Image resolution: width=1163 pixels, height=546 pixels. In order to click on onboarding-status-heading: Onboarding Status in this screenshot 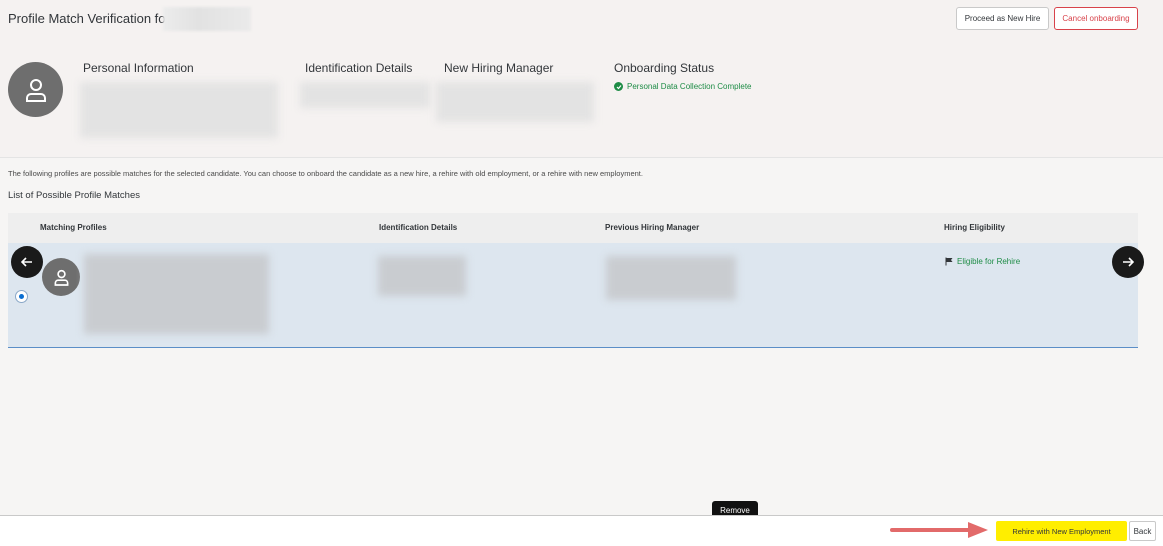, I will do `click(664, 68)`.